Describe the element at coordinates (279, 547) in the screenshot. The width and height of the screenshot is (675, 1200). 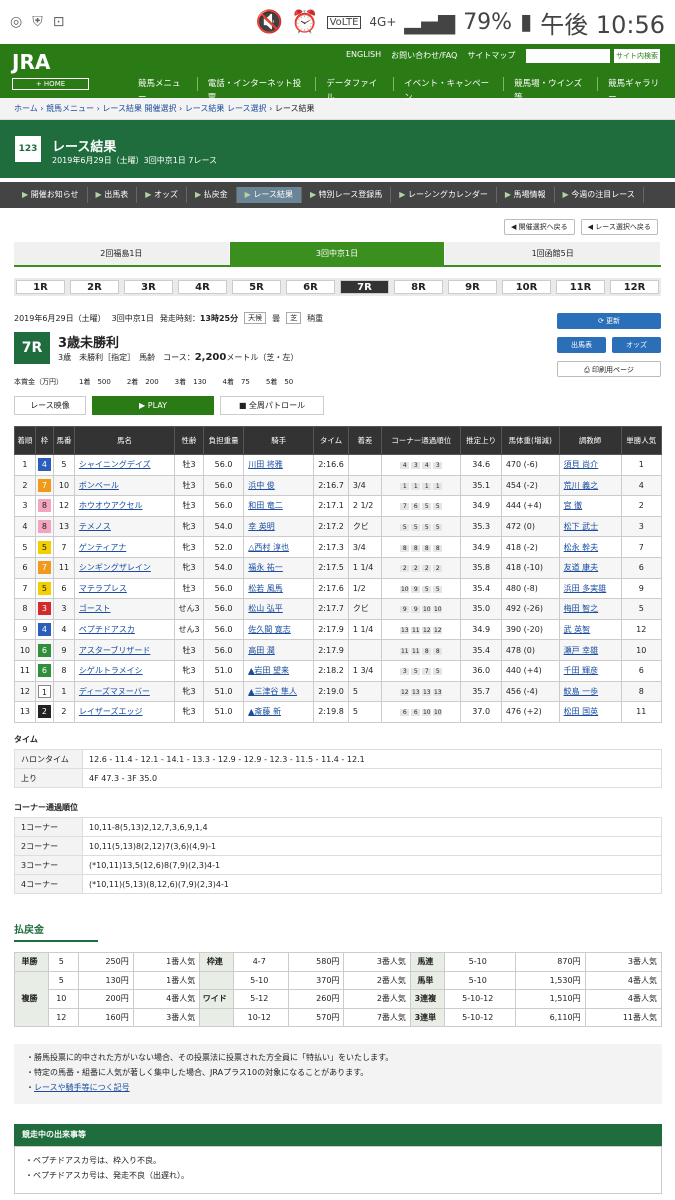
I see `jockey-link: △西村 淳也` at that location.